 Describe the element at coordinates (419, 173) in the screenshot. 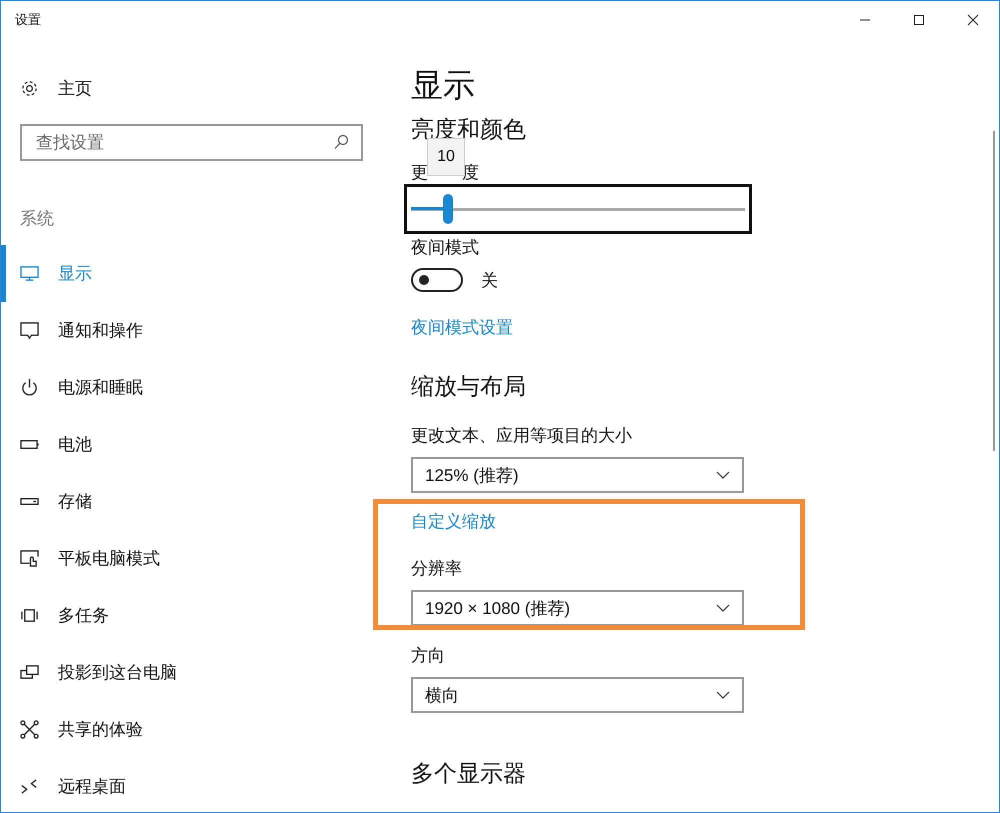

I see `slider-label: 更` at that location.